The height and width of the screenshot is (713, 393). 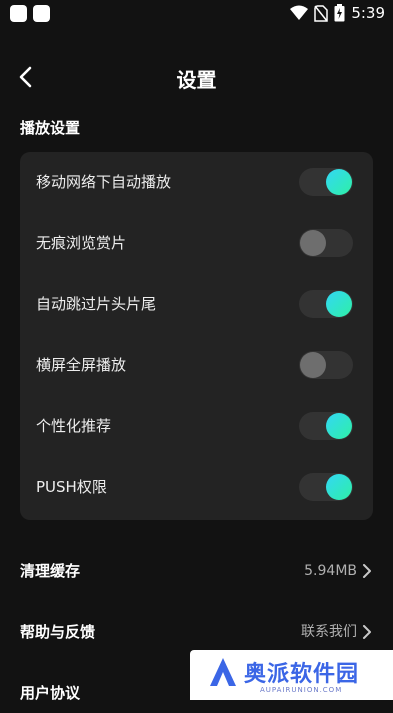 I want to click on page-title: 设置, so click(x=196, y=80).